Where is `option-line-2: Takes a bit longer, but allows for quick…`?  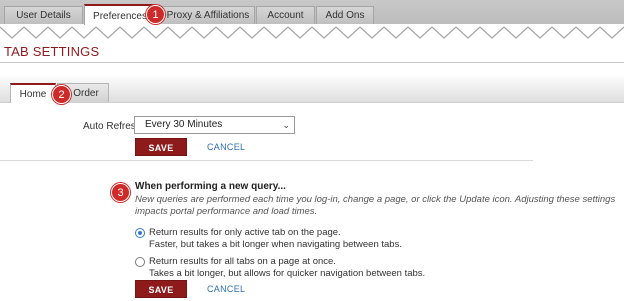
option-line-2: Takes a bit longer, but allows for quick… is located at coordinates (287, 273).